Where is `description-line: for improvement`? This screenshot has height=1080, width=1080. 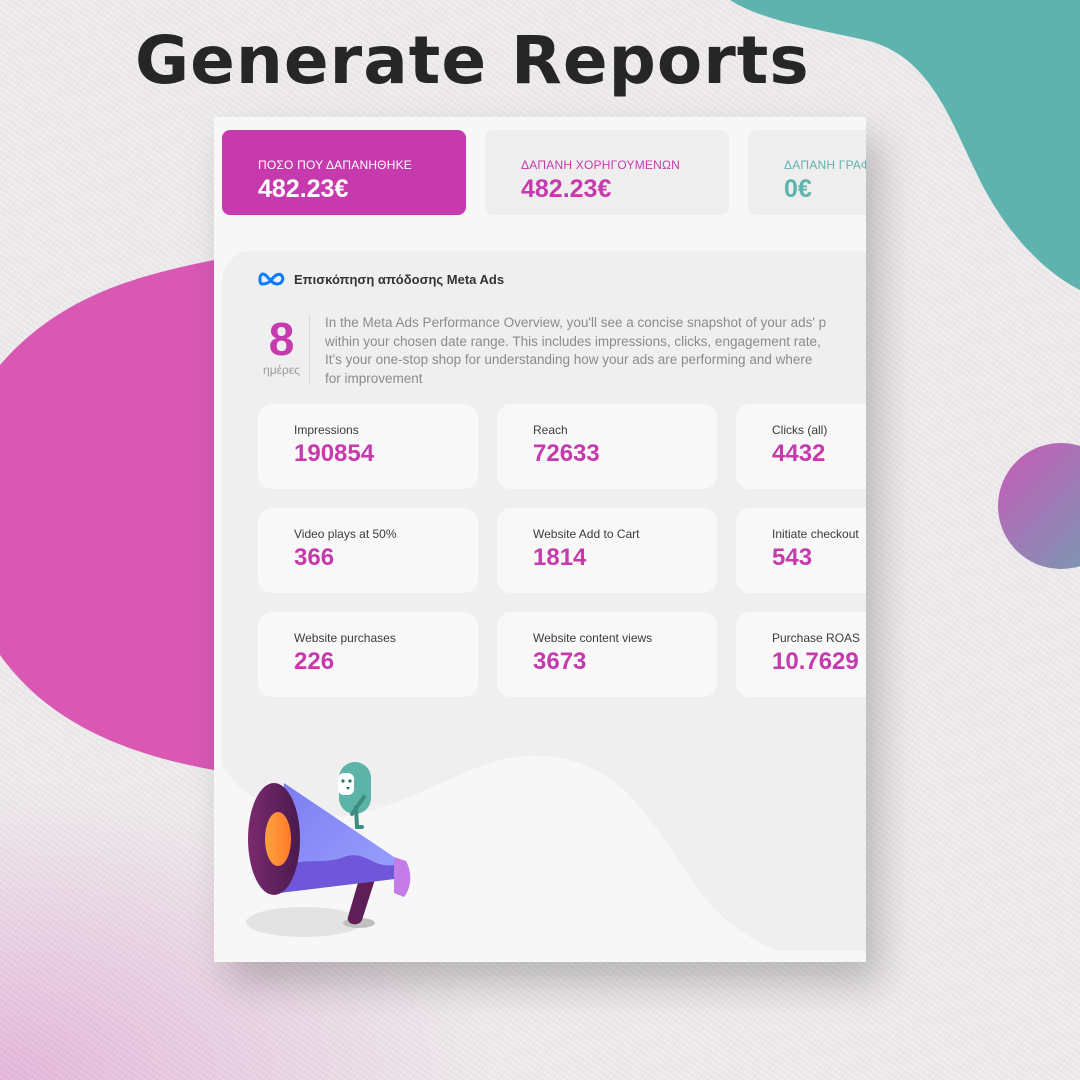
description-line: for improvement is located at coordinates (374, 378).